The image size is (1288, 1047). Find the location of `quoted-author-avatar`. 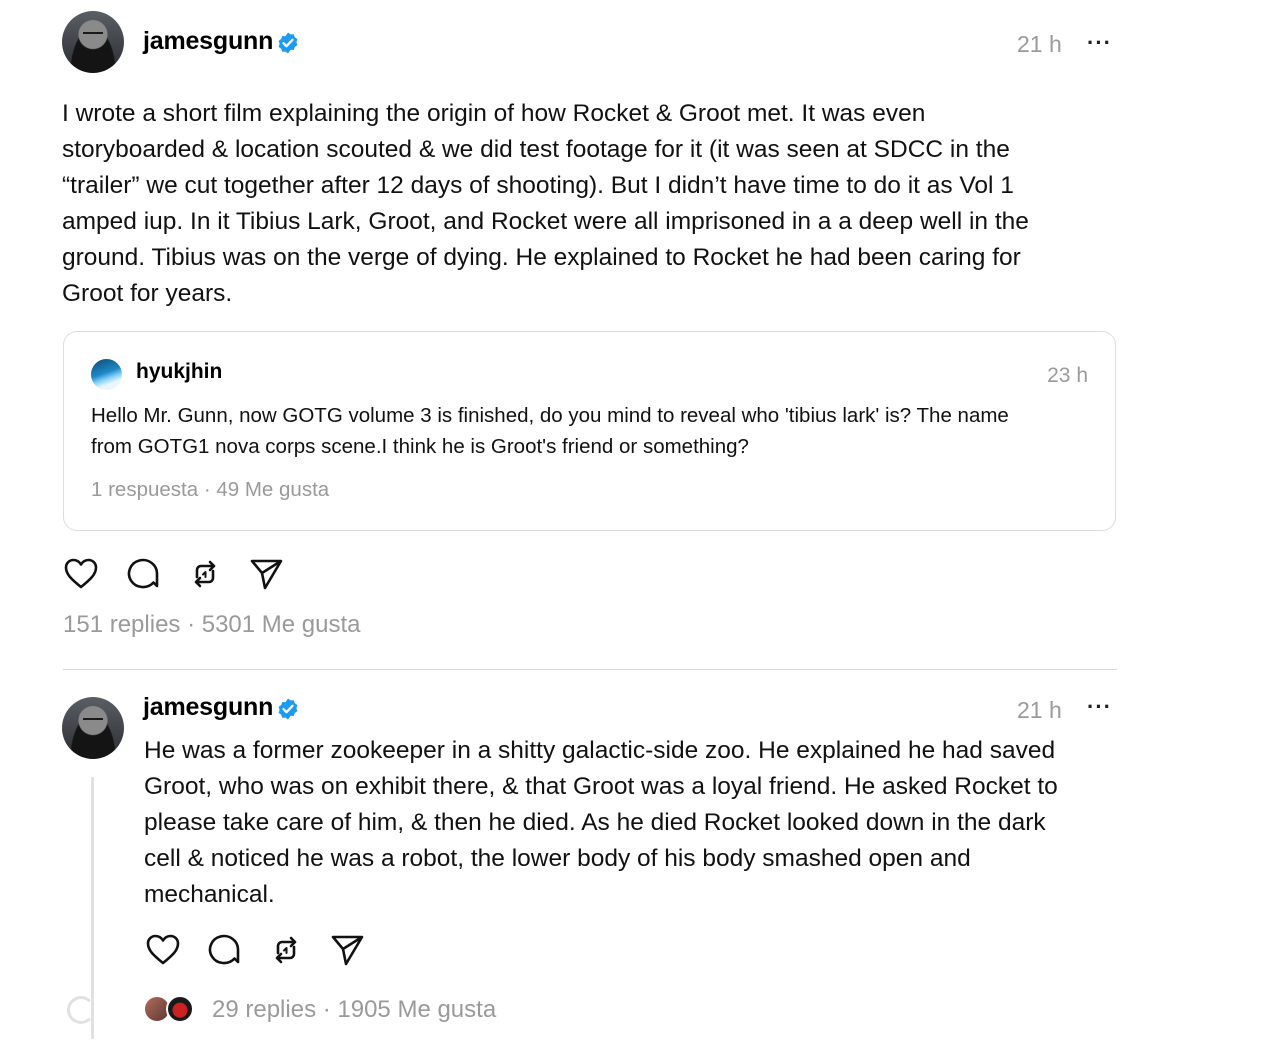

quoted-author-avatar is located at coordinates (106, 374).